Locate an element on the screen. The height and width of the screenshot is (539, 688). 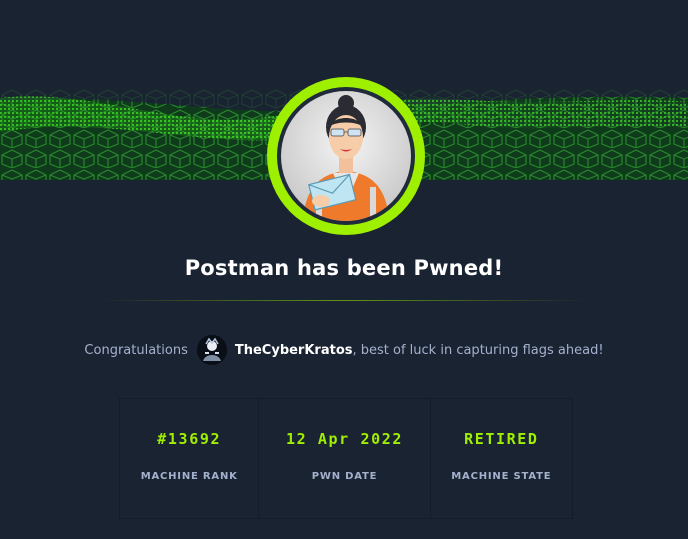
pwn-date-value: 12 Apr 2022 is located at coordinates (344, 439).